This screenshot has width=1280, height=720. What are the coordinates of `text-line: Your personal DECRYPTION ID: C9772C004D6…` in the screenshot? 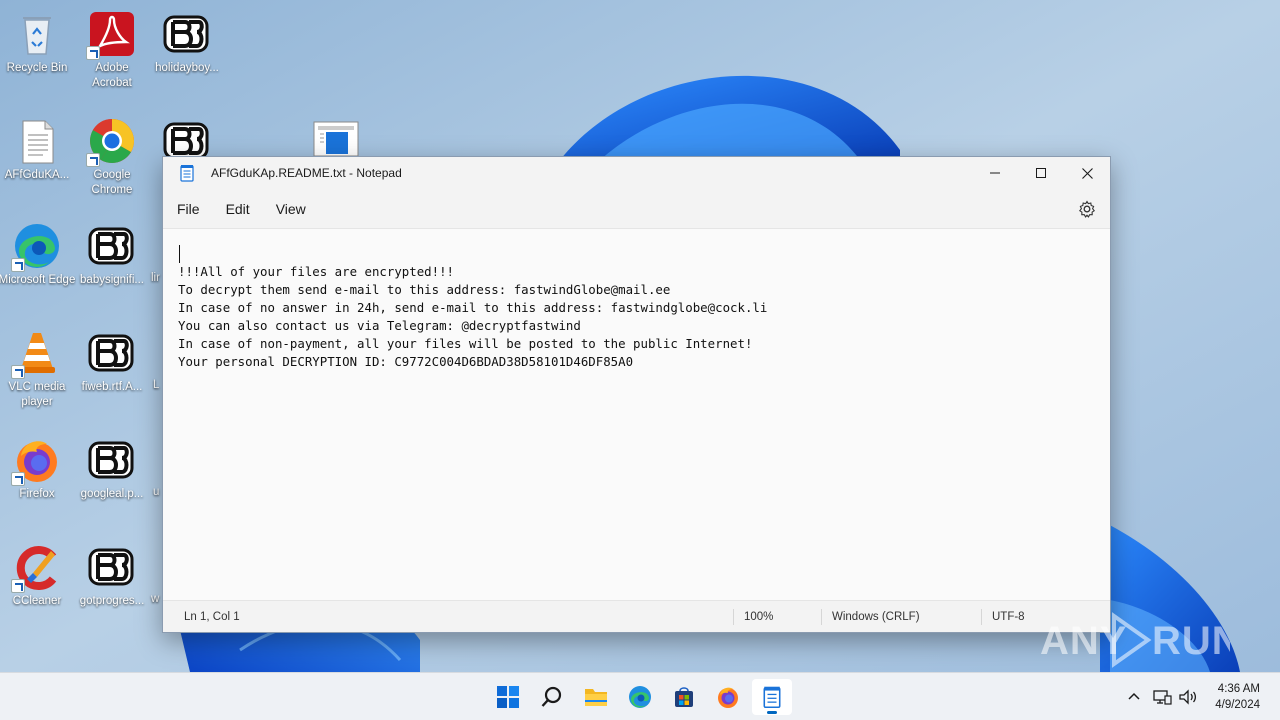 It's located at (406, 361).